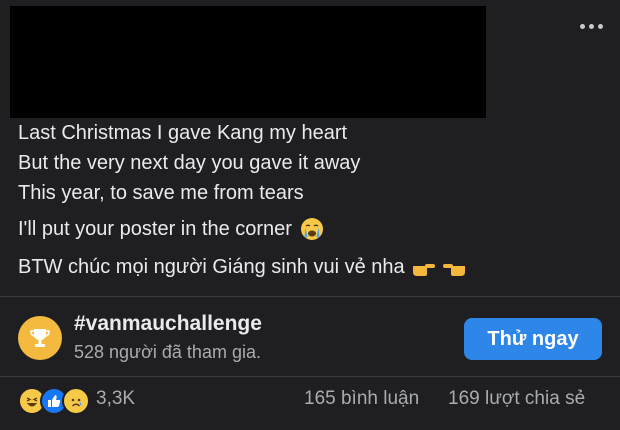 The image size is (620, 430). What do you see at coordinates (516, 399) in the screenshot?
I see `shares-count: 169 lượt chia sẻ` at bounding box center [516, 399].